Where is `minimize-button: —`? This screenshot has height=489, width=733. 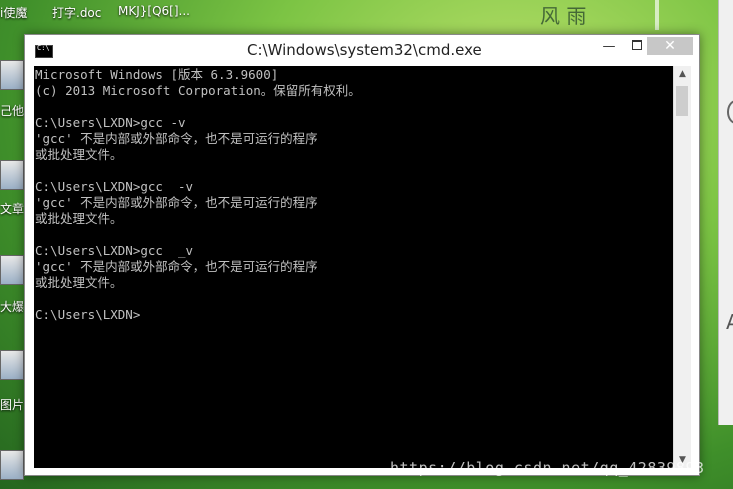
minimize-button: — is located at coordinates (609, 47).